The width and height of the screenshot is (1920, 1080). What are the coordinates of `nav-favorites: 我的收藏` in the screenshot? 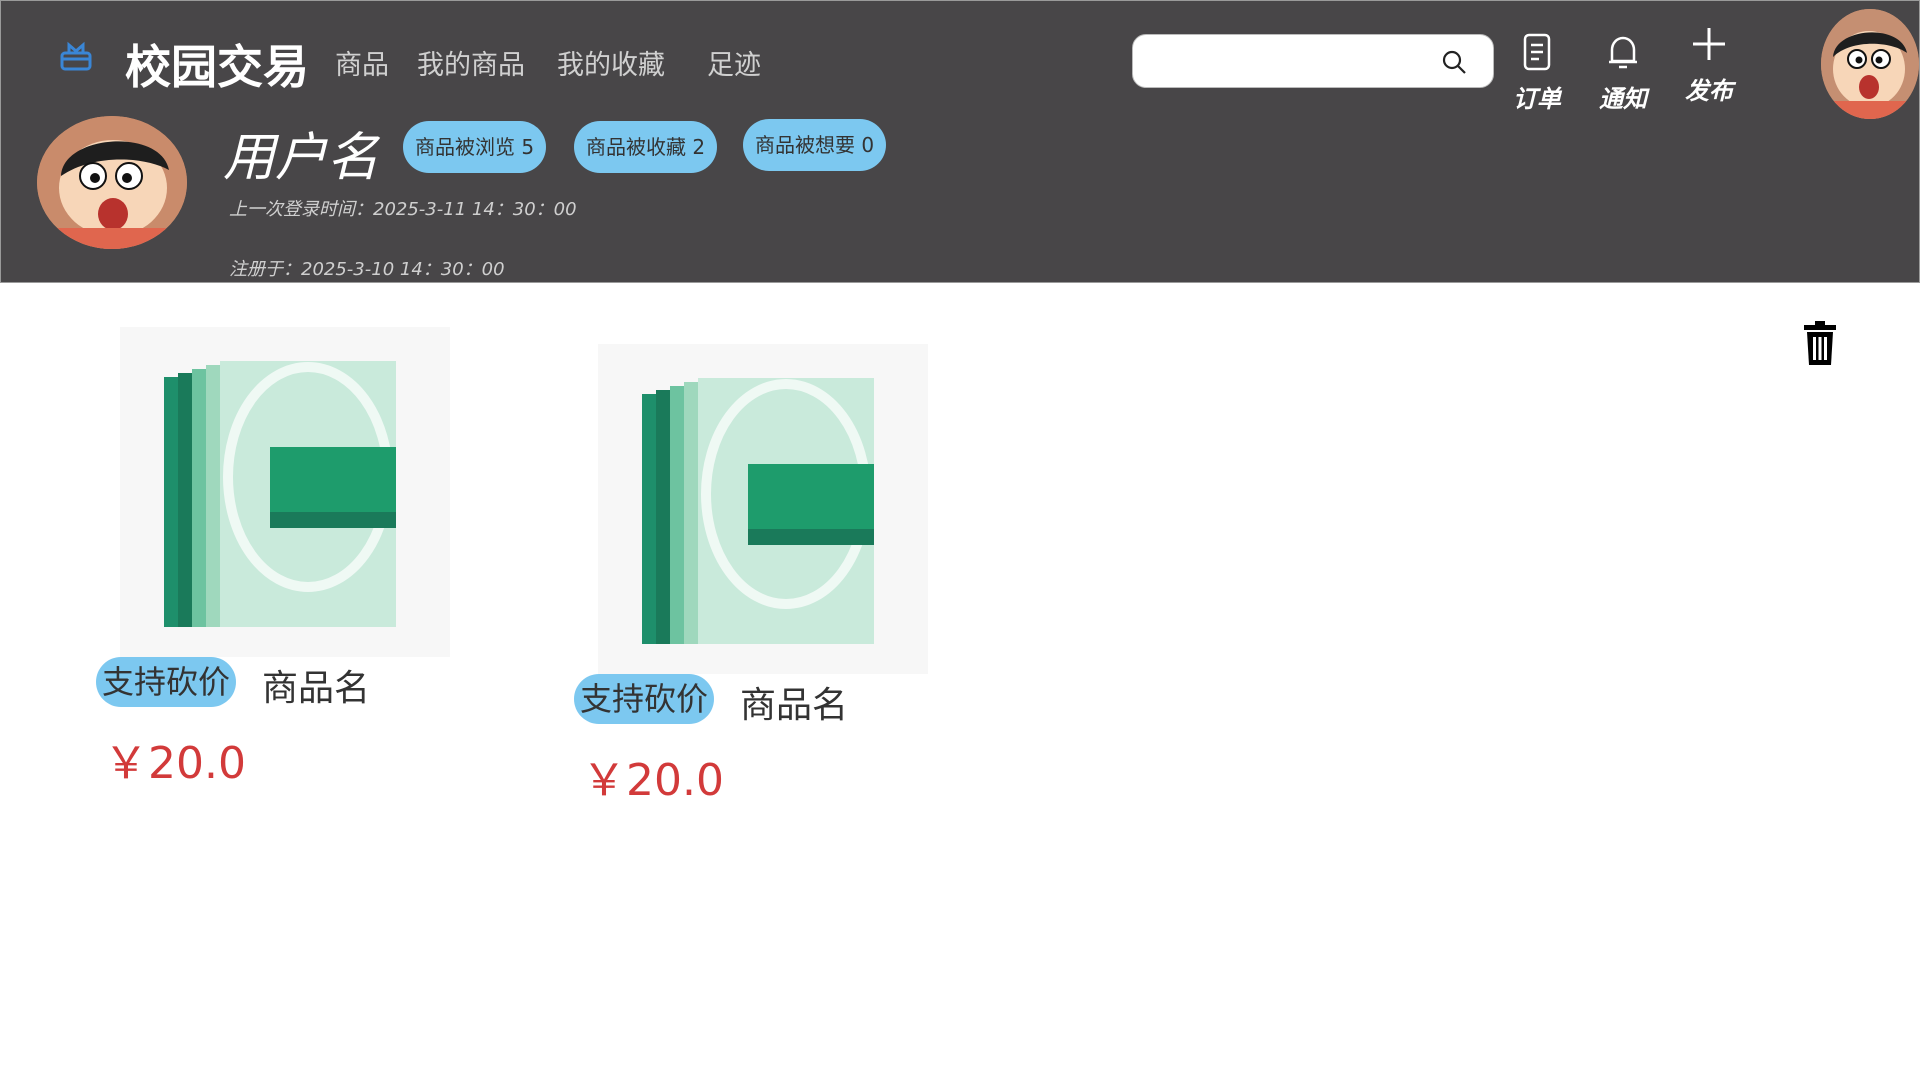 It's located at (611, 62).